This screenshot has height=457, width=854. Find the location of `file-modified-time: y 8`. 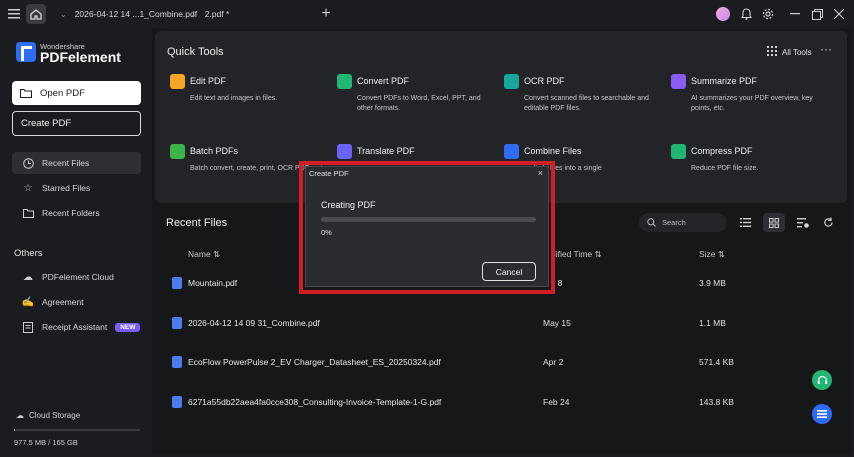

file-modified-time: y 8 is located at coordinates (557, 283).